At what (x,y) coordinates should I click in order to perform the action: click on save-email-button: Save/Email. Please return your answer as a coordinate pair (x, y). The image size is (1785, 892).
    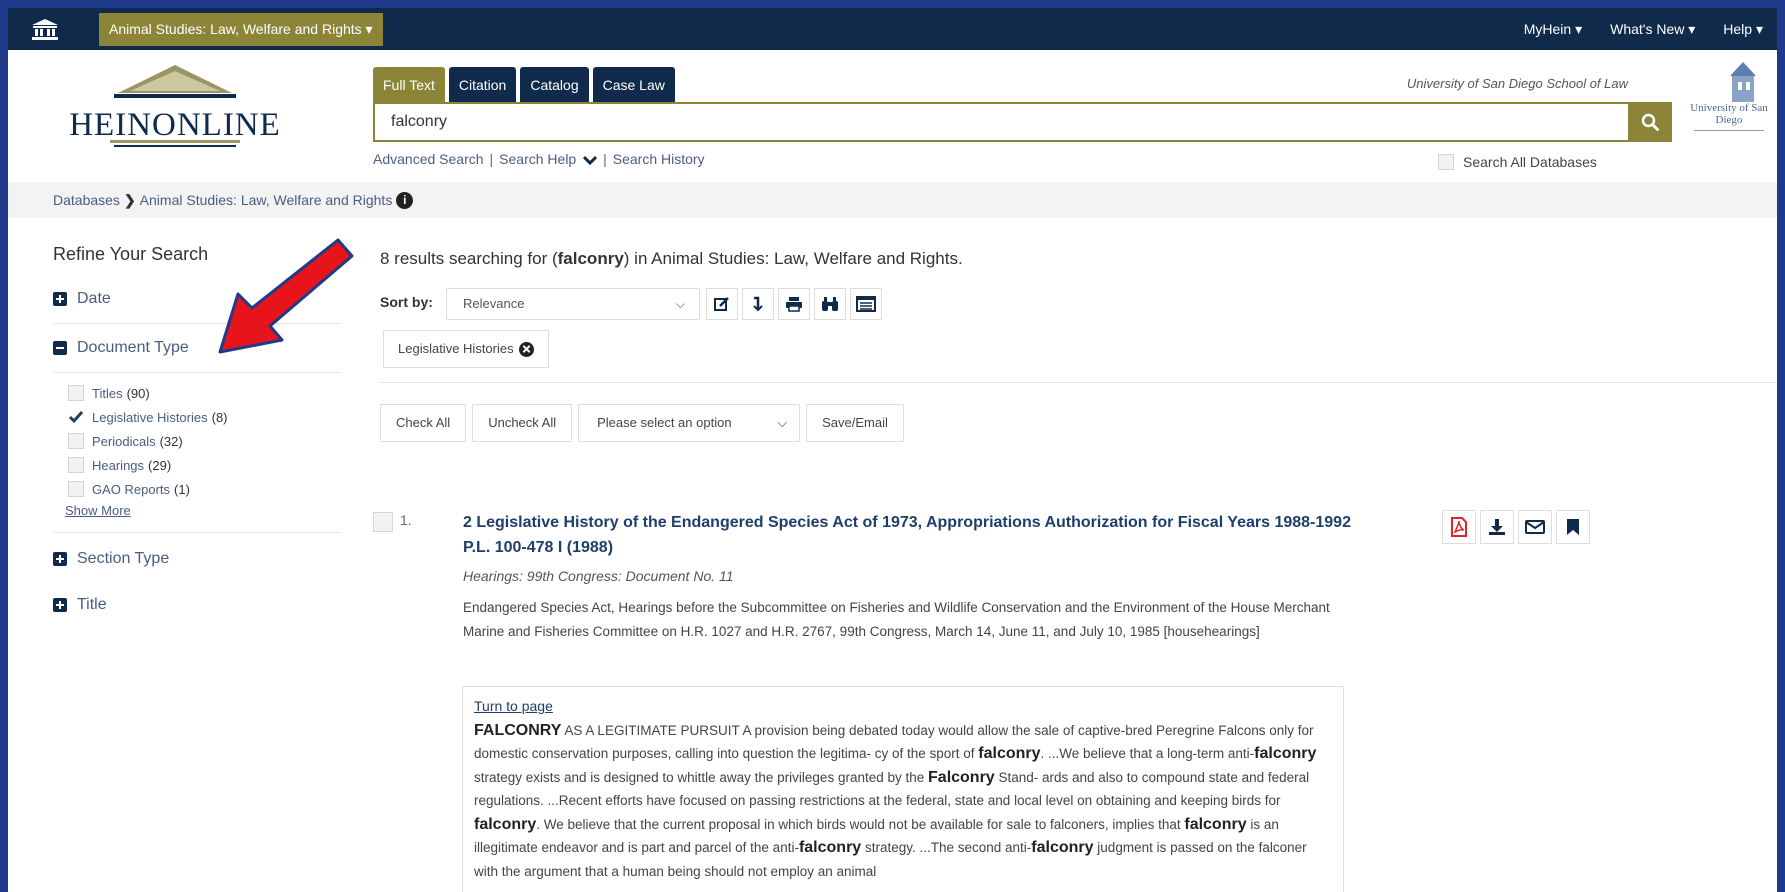
    Looking at the image, I should click on (855, 423).